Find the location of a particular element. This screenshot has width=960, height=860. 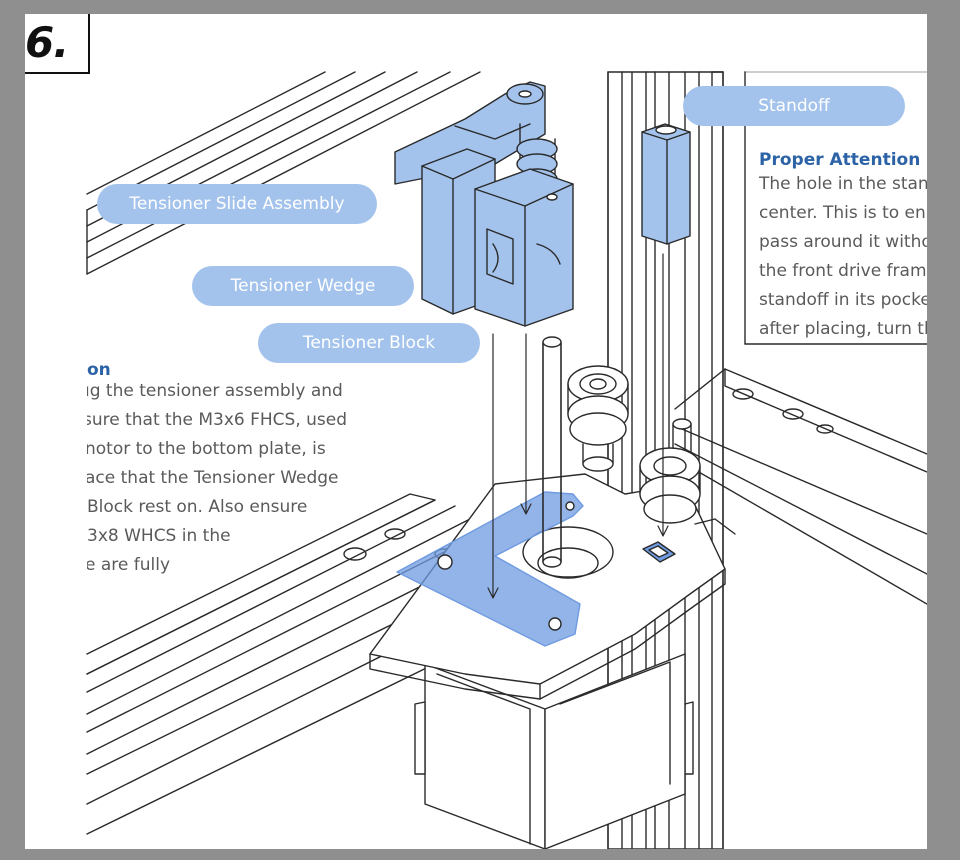

step-number: 6. is located at coordinates (47, 42).